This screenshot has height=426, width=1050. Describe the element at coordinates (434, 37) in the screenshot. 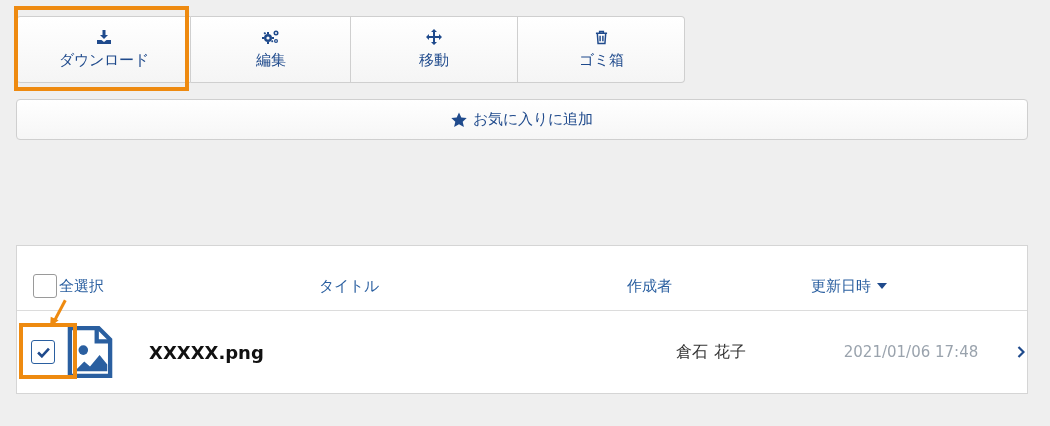

I see `move-icon` at that location.